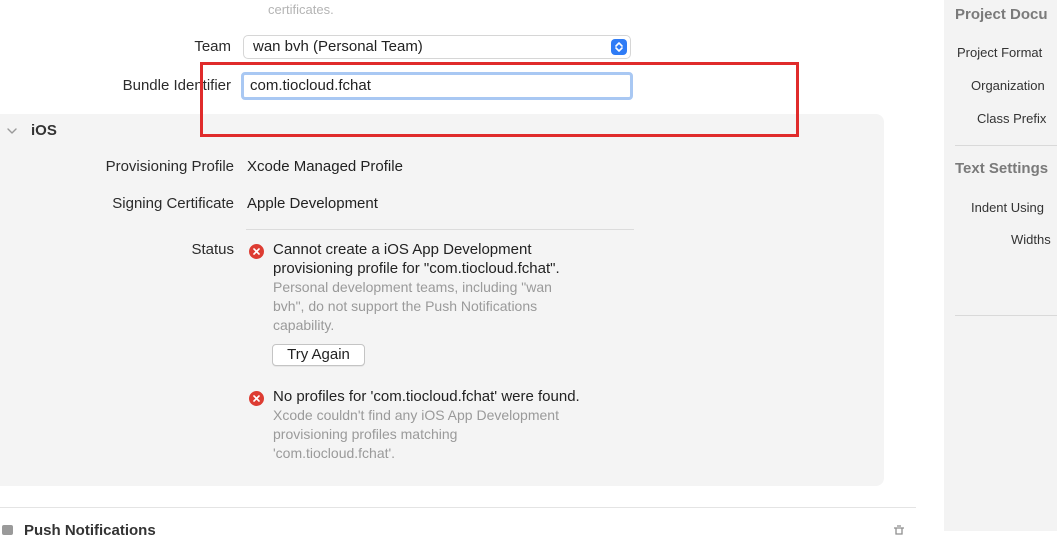  What do you see at coordinates (169, 166) in the screenshot?
I see `provisioning-profile-label: Provisioning Profile` at bounding box center [169, 166].